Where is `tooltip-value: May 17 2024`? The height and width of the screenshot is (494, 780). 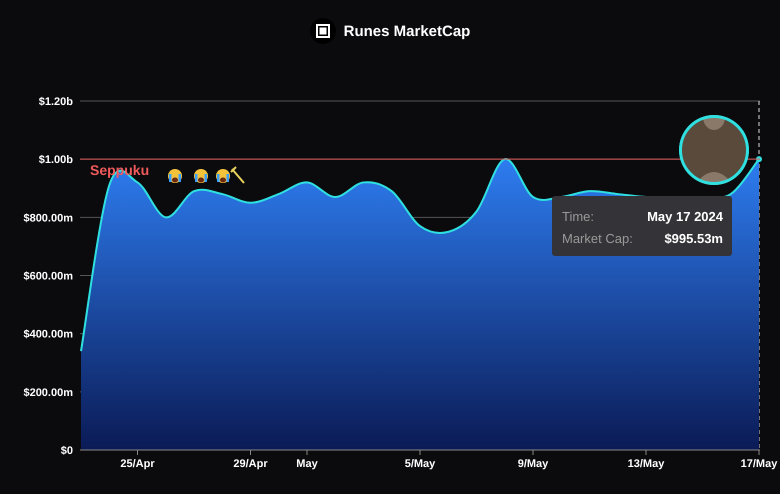
tooltip-value: May 17 2024 is located at coordinates (685, 216).